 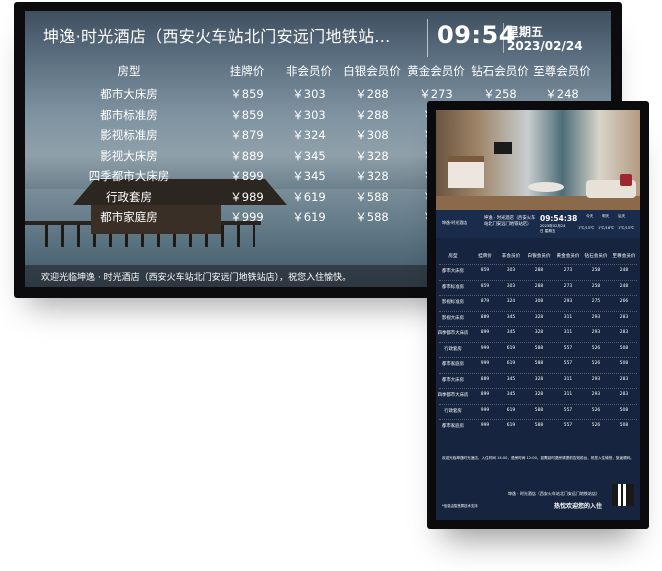 I want to click on kiosk-table-row: 都市标准房 859 303 288 273 258 248, so click(x=538, y=286).